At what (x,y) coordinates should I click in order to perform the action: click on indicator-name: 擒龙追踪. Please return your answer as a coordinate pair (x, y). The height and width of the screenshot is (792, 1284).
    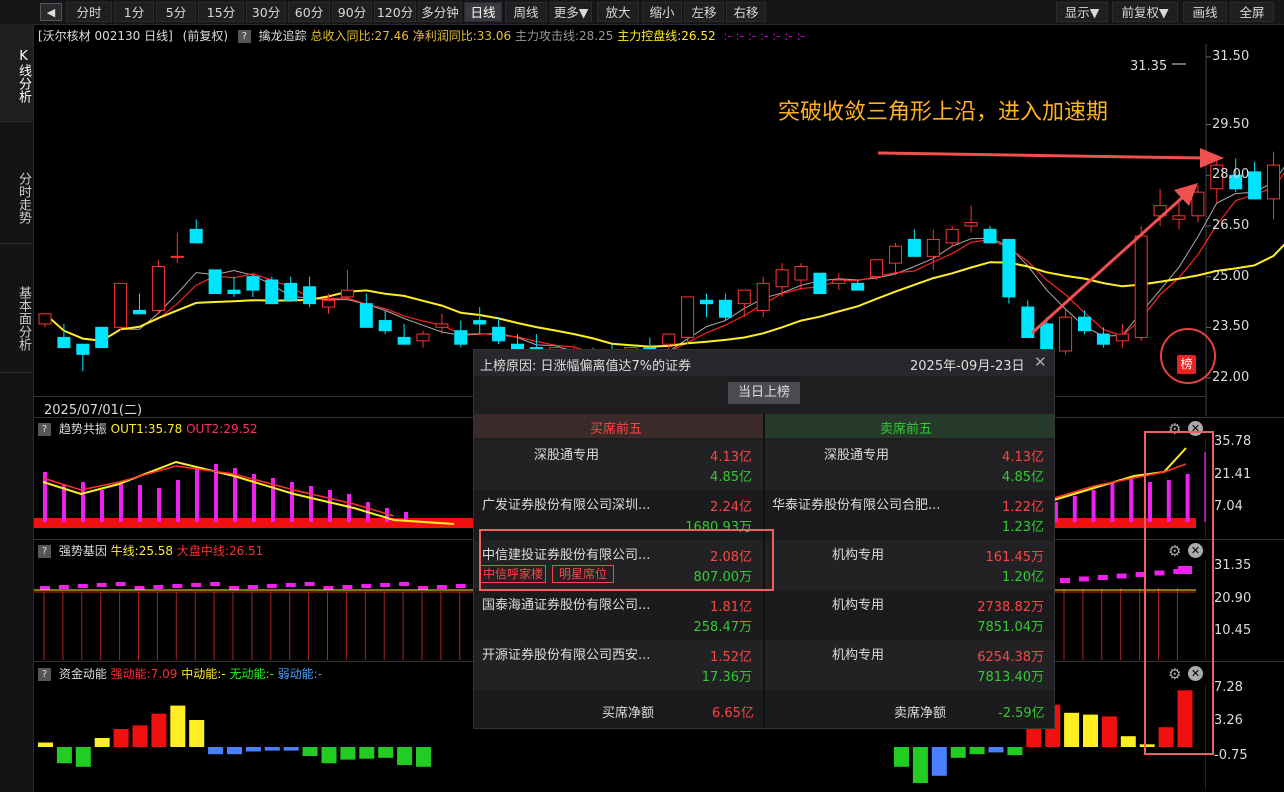
    Looking at the image, I should click on (282, 36).